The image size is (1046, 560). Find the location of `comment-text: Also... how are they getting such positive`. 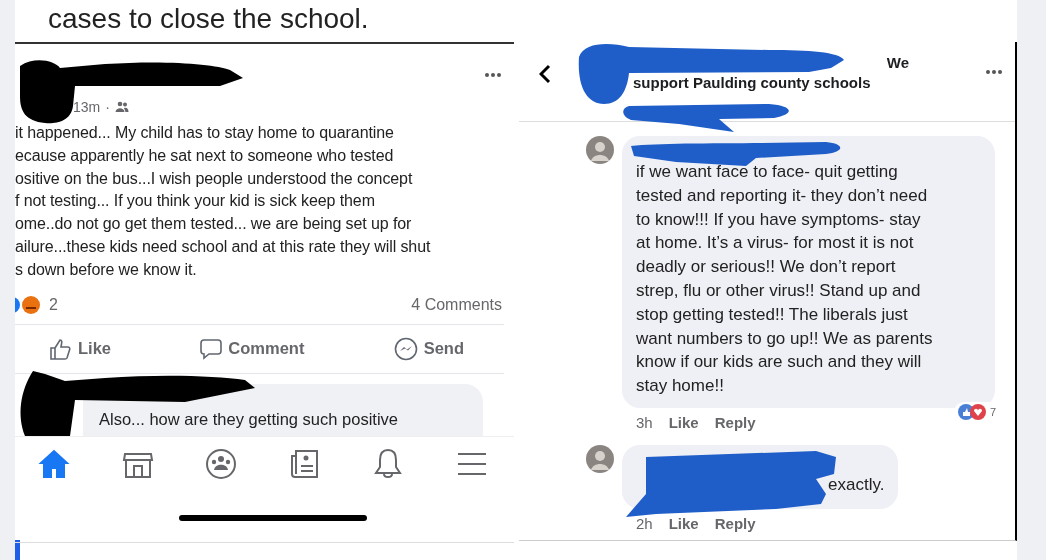

comment-text: Also... how are they getting such positive is located at coordinates (248, 418).